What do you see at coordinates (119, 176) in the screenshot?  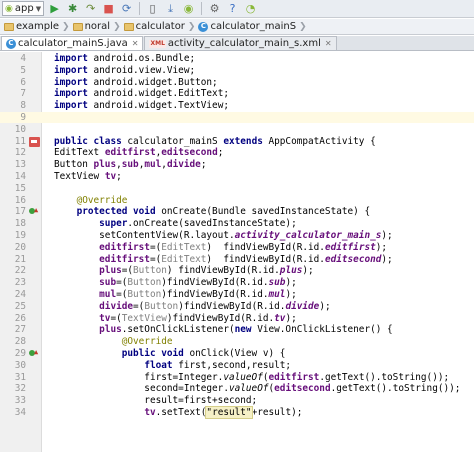 I see `code-token: ;` at bounding box center [119, 176].